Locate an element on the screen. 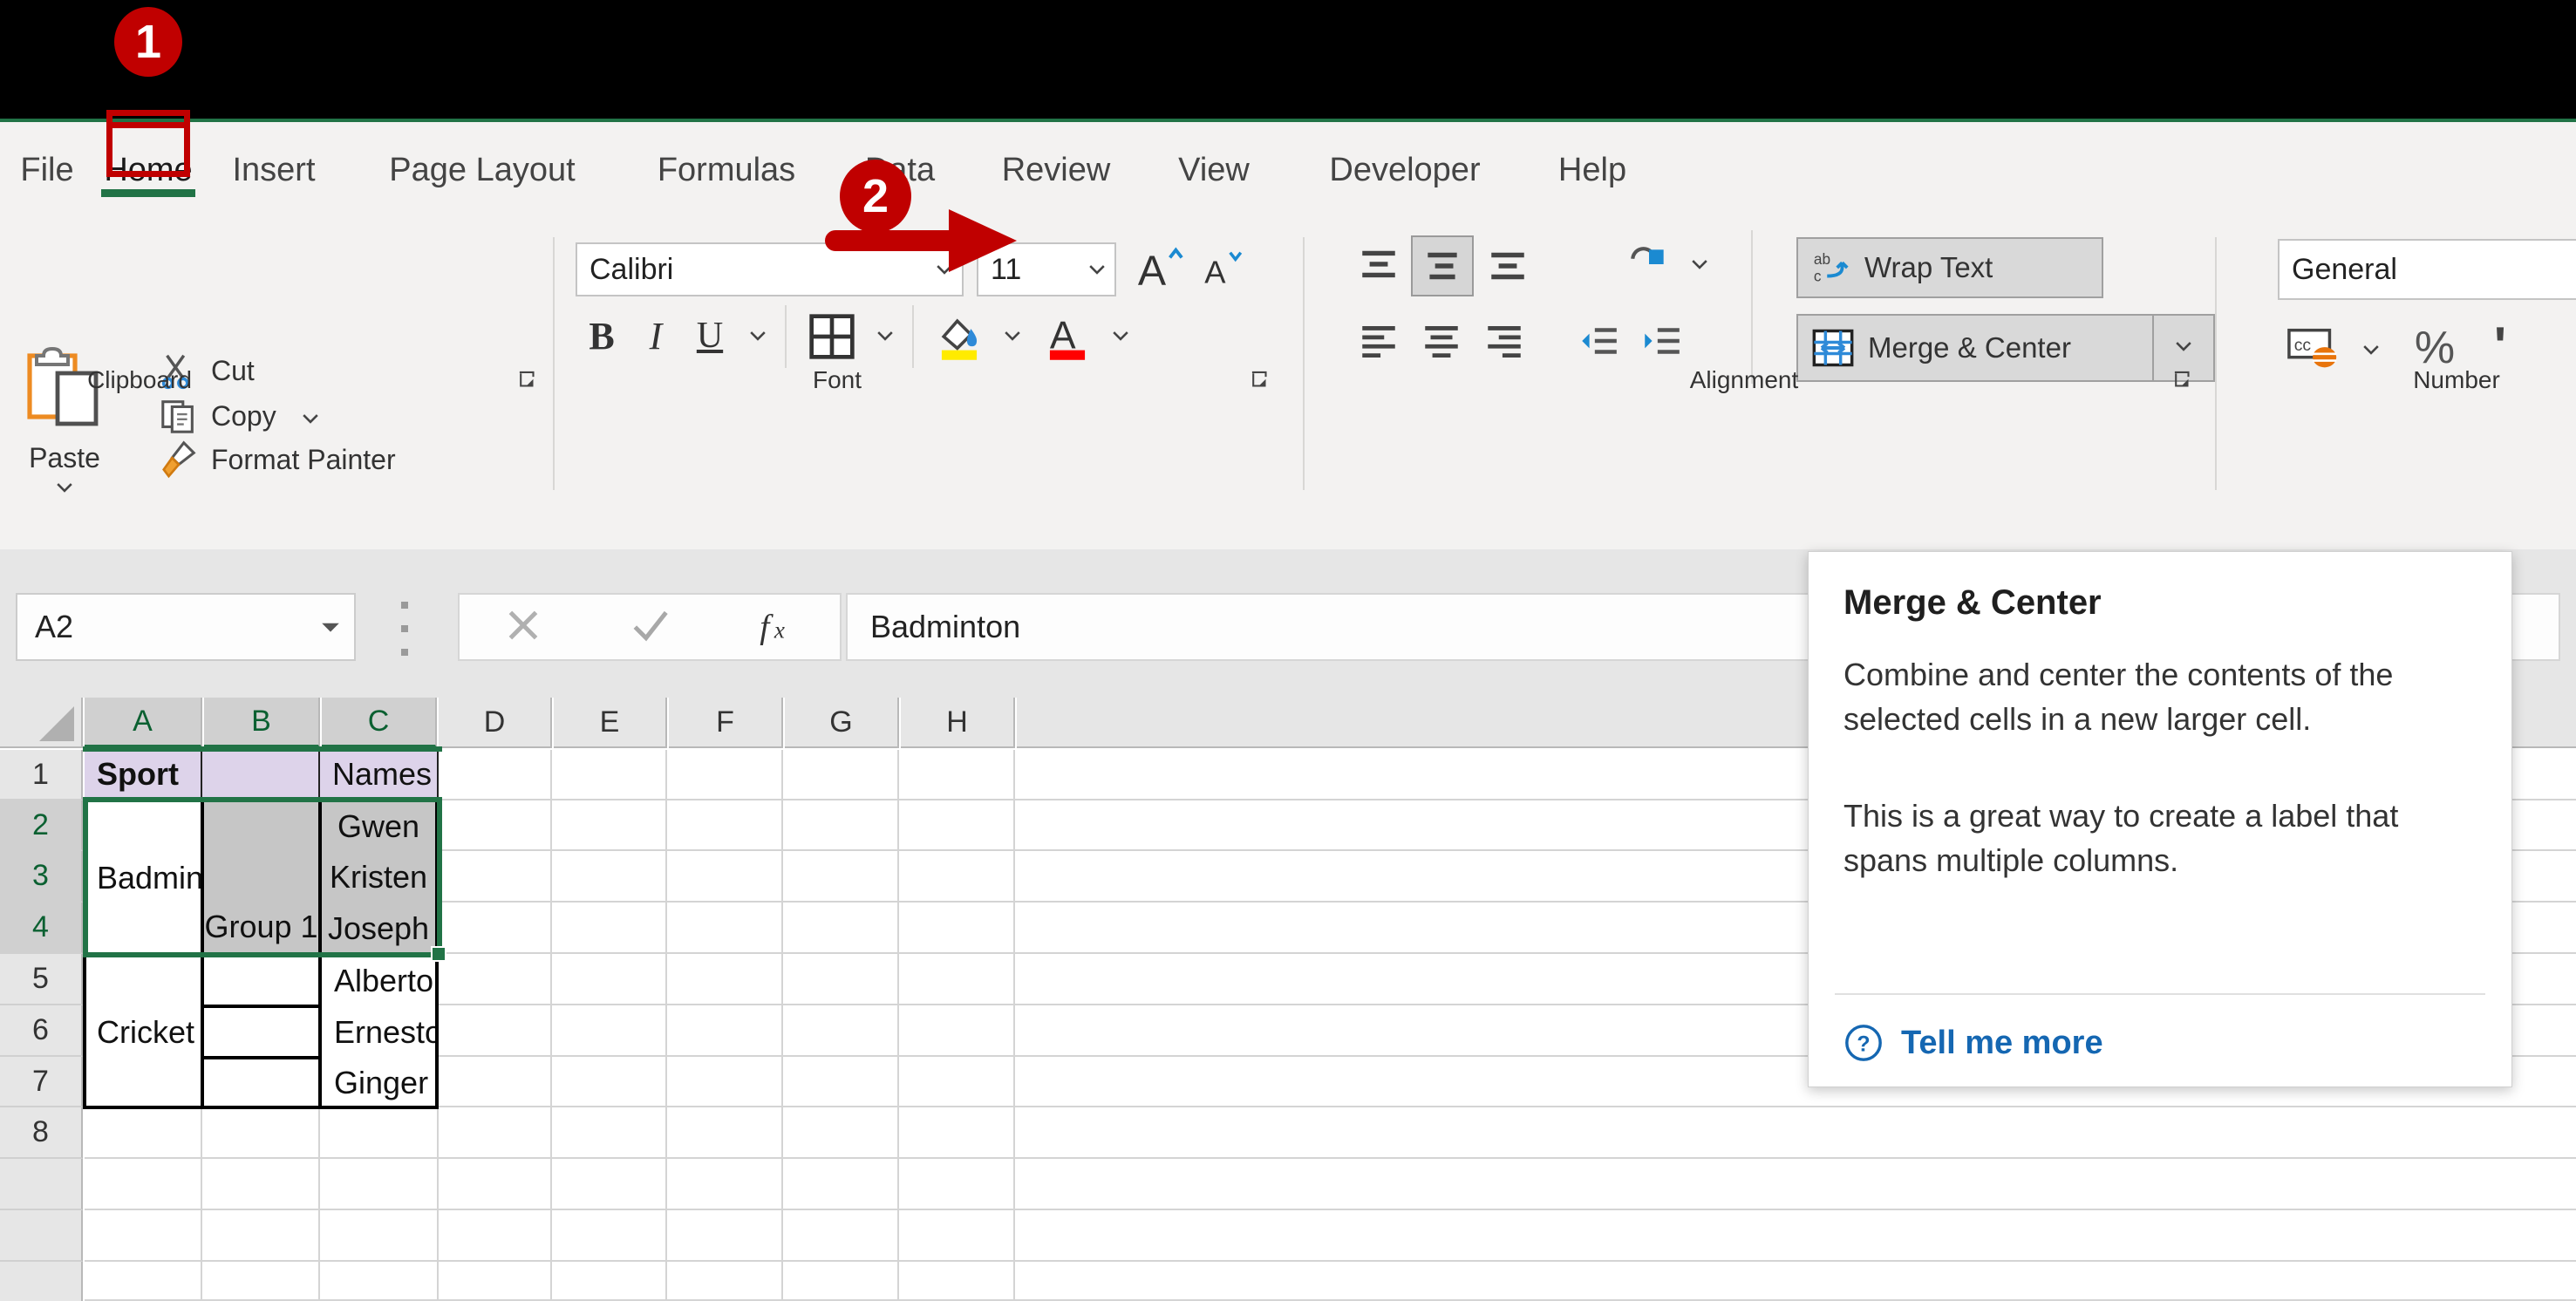 The image size is (2576, 1301). name-box: A2 is located at coordinates (186, 627).